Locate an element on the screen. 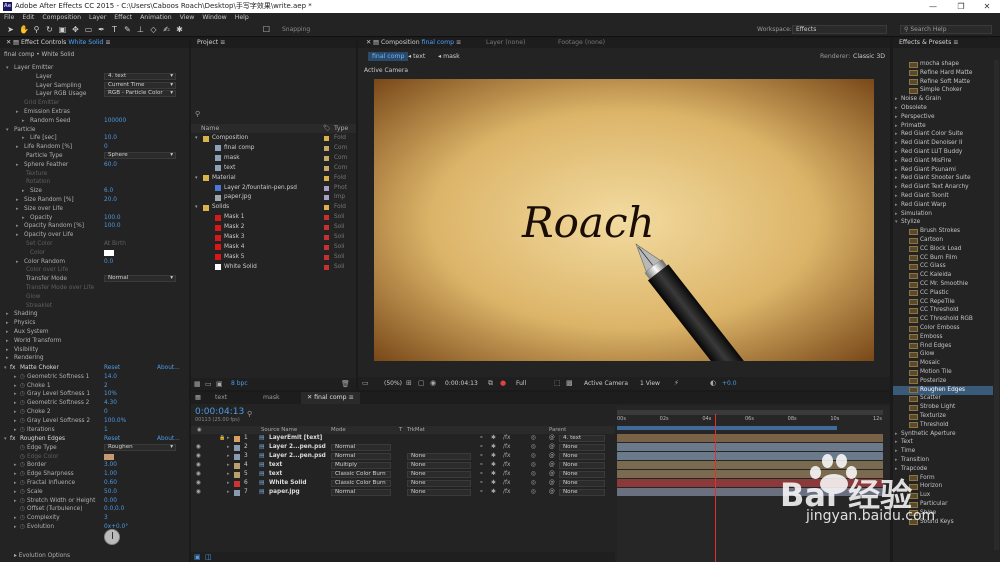  ec-param-select: Sphere ▾ is located at coordinates (140, 155).